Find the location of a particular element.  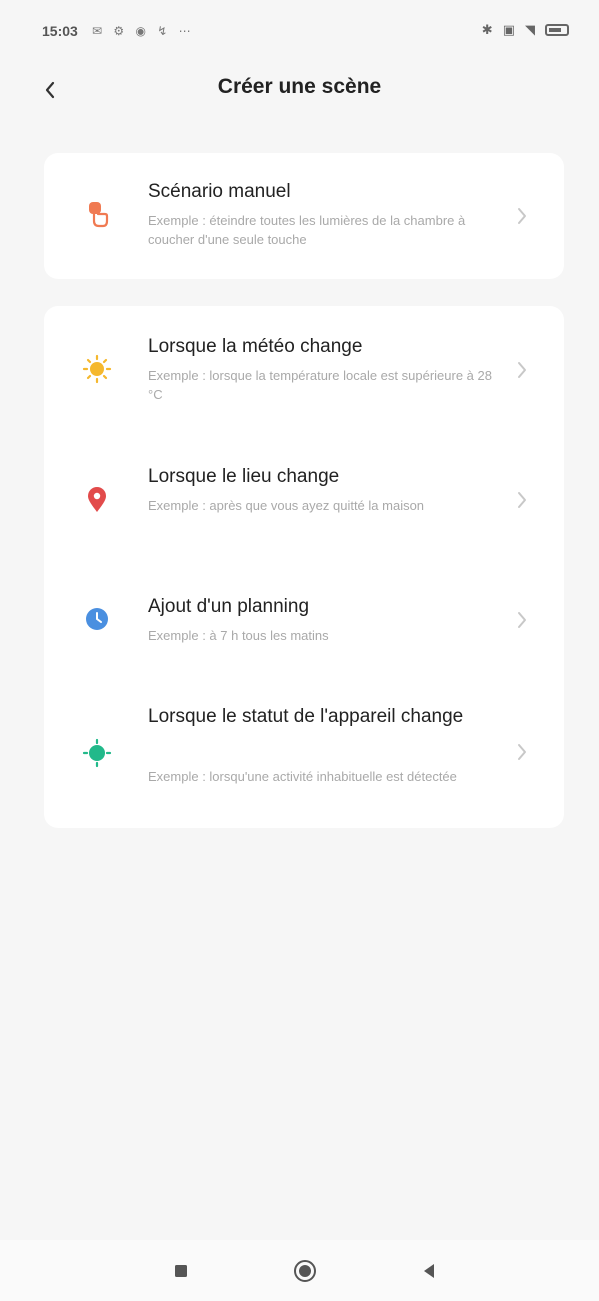

battery-icon is located at coordinates (557, 30).